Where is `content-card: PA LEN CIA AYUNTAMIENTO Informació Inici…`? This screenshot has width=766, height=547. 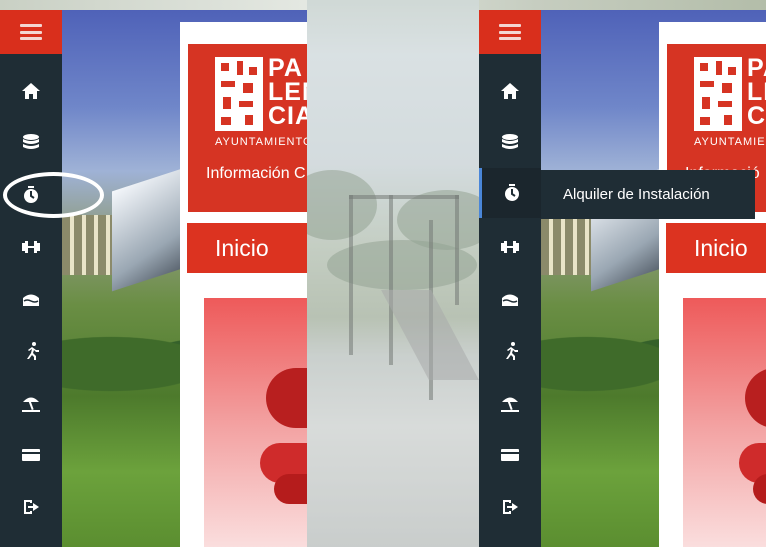
content-card: PA LEN CIA AYUNTAMIENTO Informació Inici… is located at coordinates (712, 284).